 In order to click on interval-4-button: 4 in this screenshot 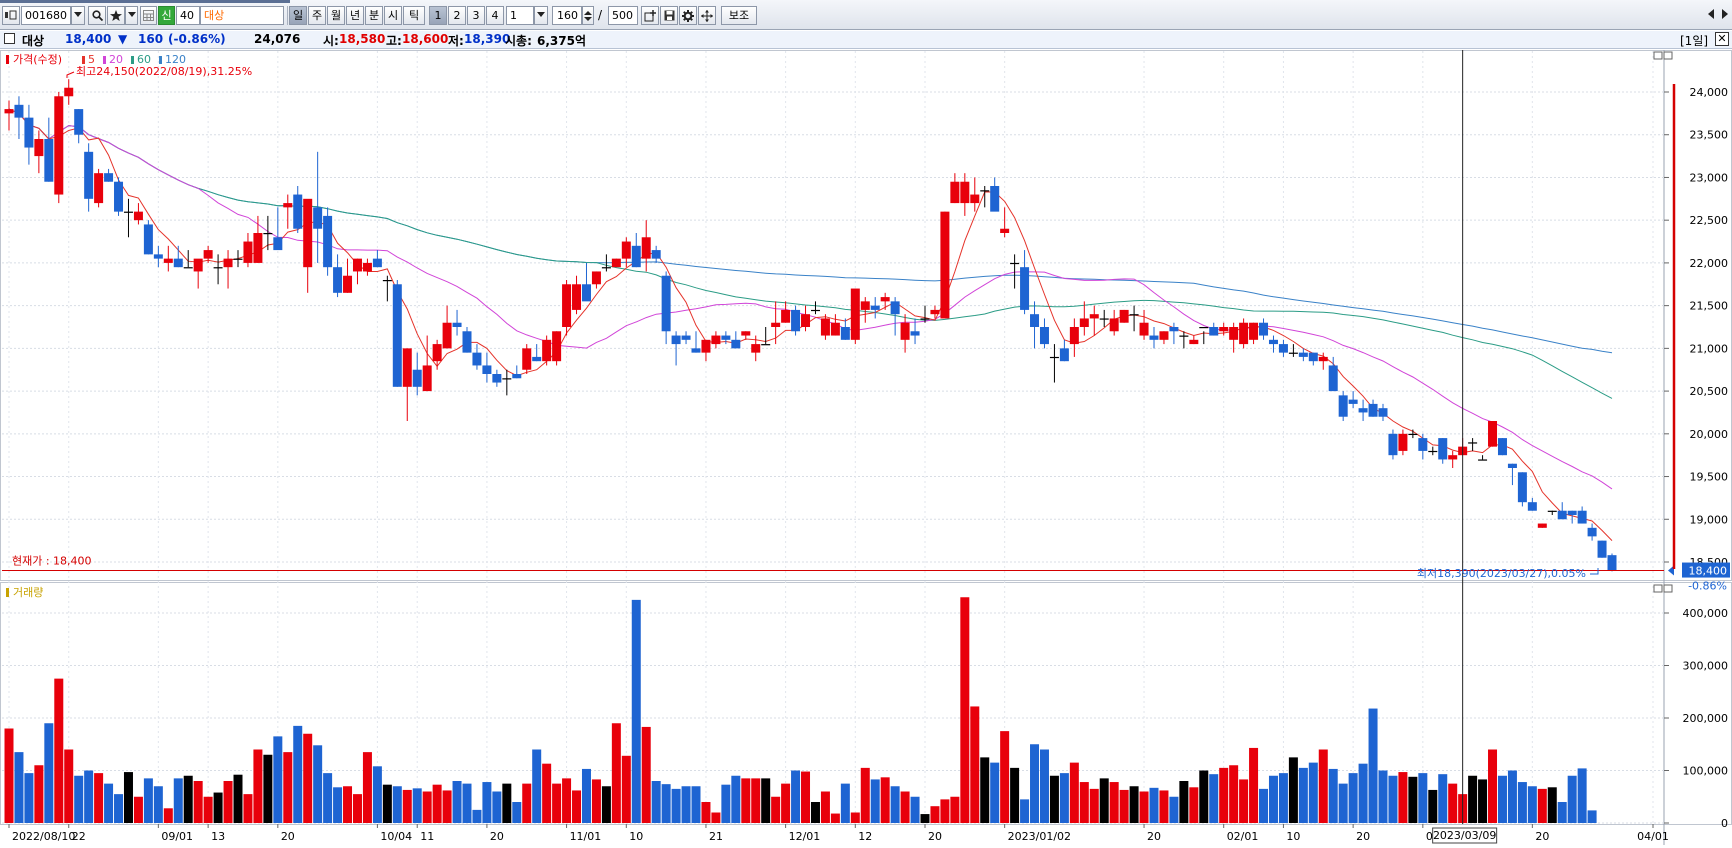, I will do `click(495, 15)`.